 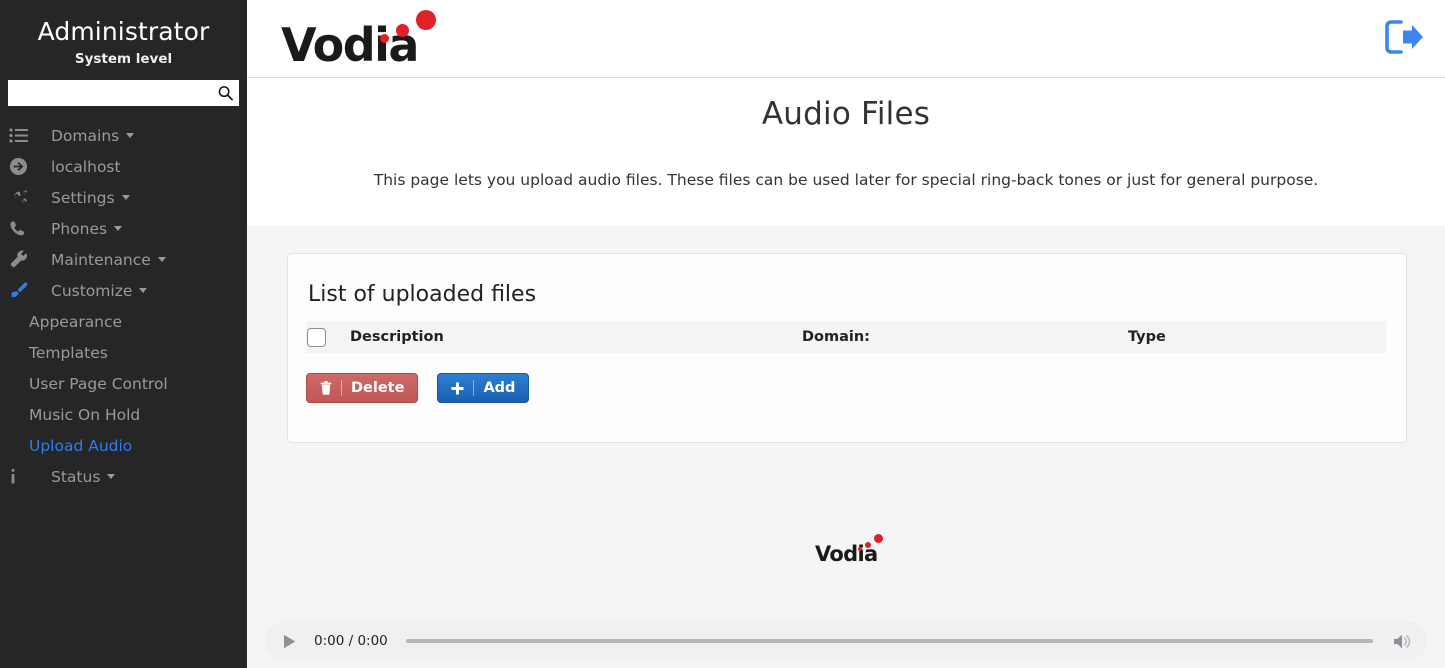 I want to click on sidebar-item-label: localhost, so click(x=86, y=166).